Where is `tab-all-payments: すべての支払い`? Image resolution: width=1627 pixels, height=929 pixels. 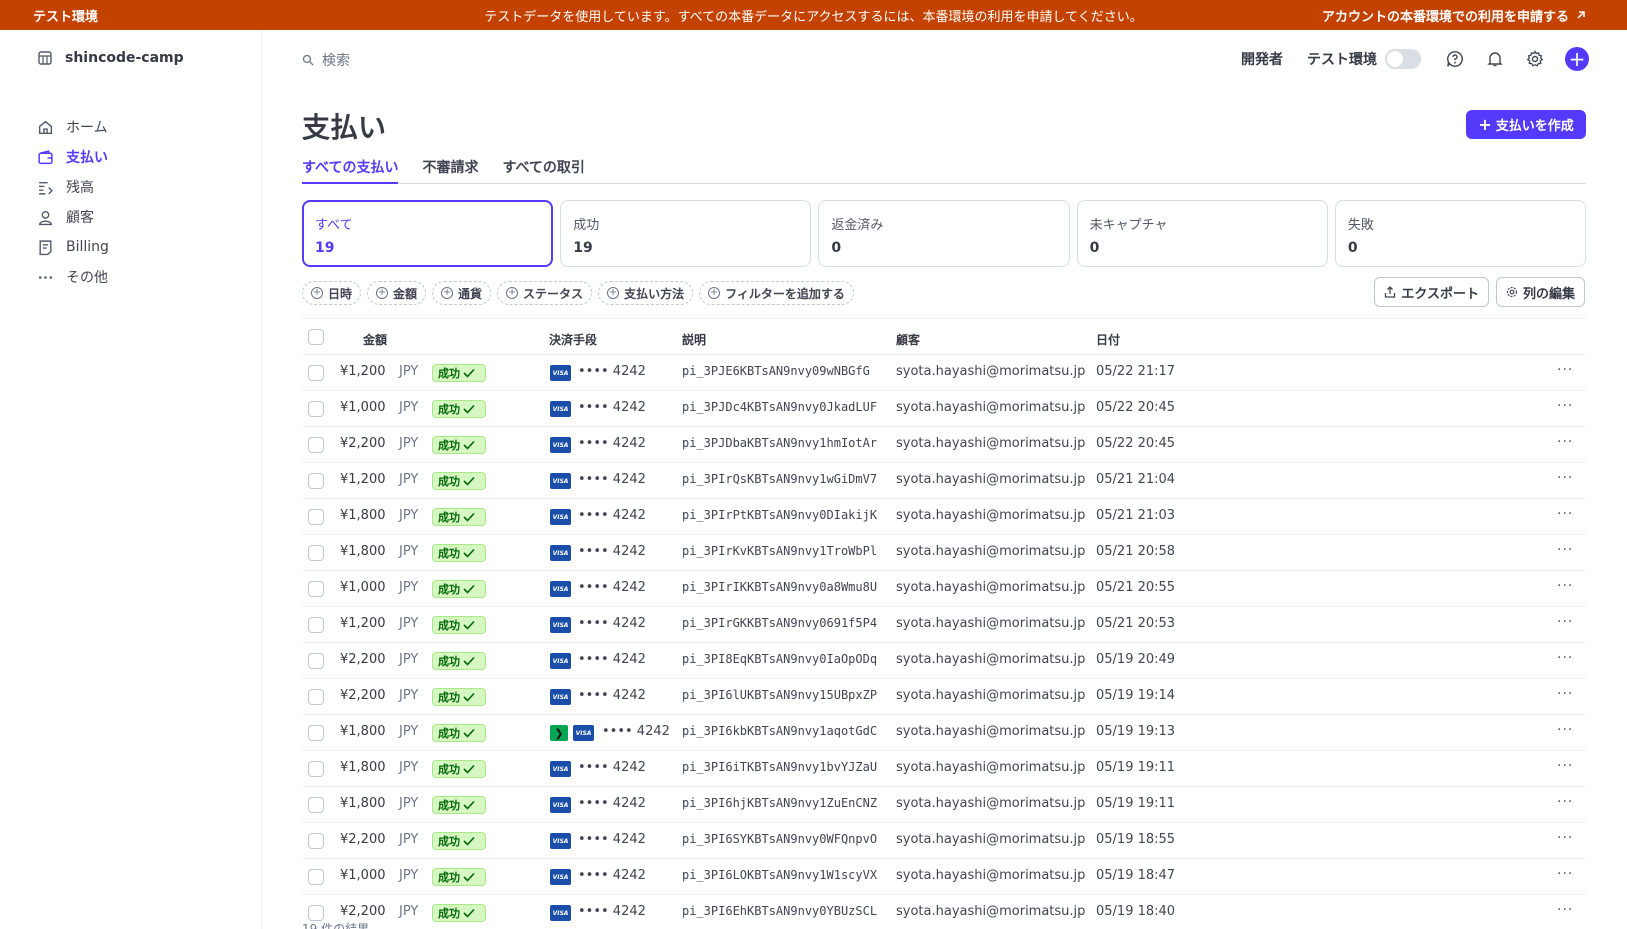 tab-all-payments: すべての支払い is located at coordinates (350, 168).